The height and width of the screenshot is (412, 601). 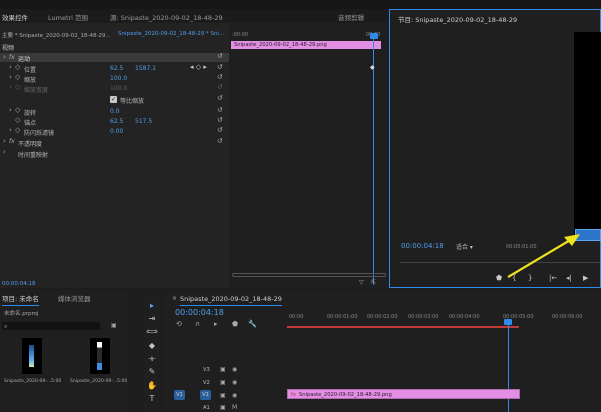 I want to click on mute-icon: M, so click(x=234, y=407).